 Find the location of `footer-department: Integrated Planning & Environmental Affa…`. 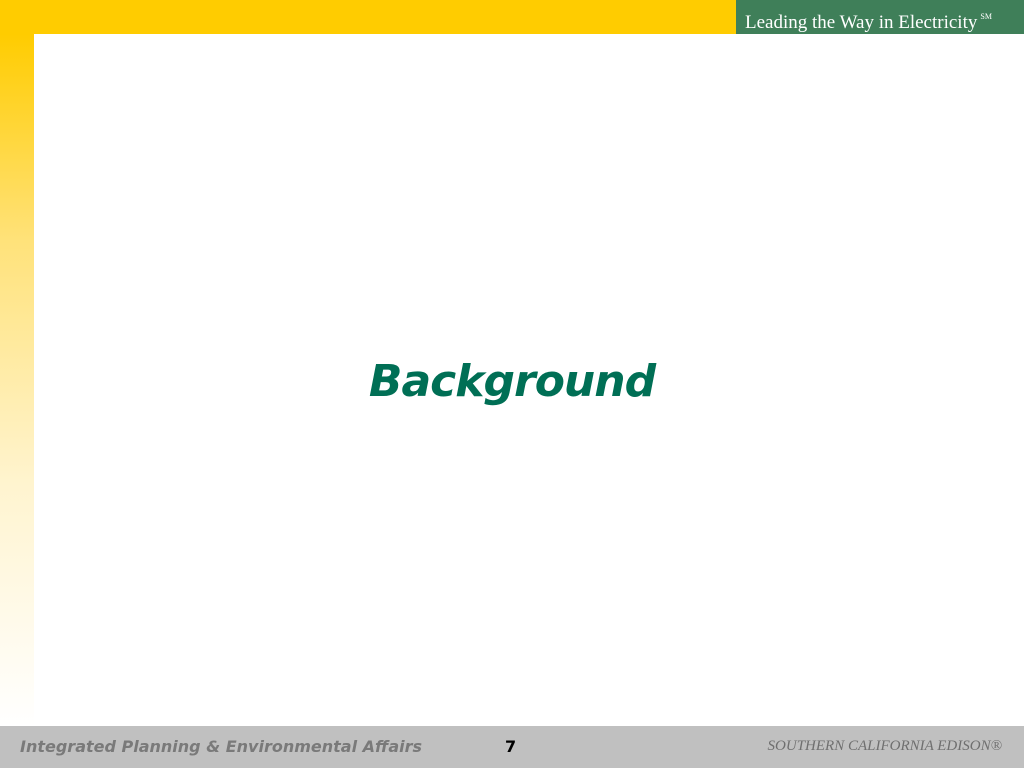

footer-department: Integrated Planning & Environmental Affa… is located at coordinates (221, 746).